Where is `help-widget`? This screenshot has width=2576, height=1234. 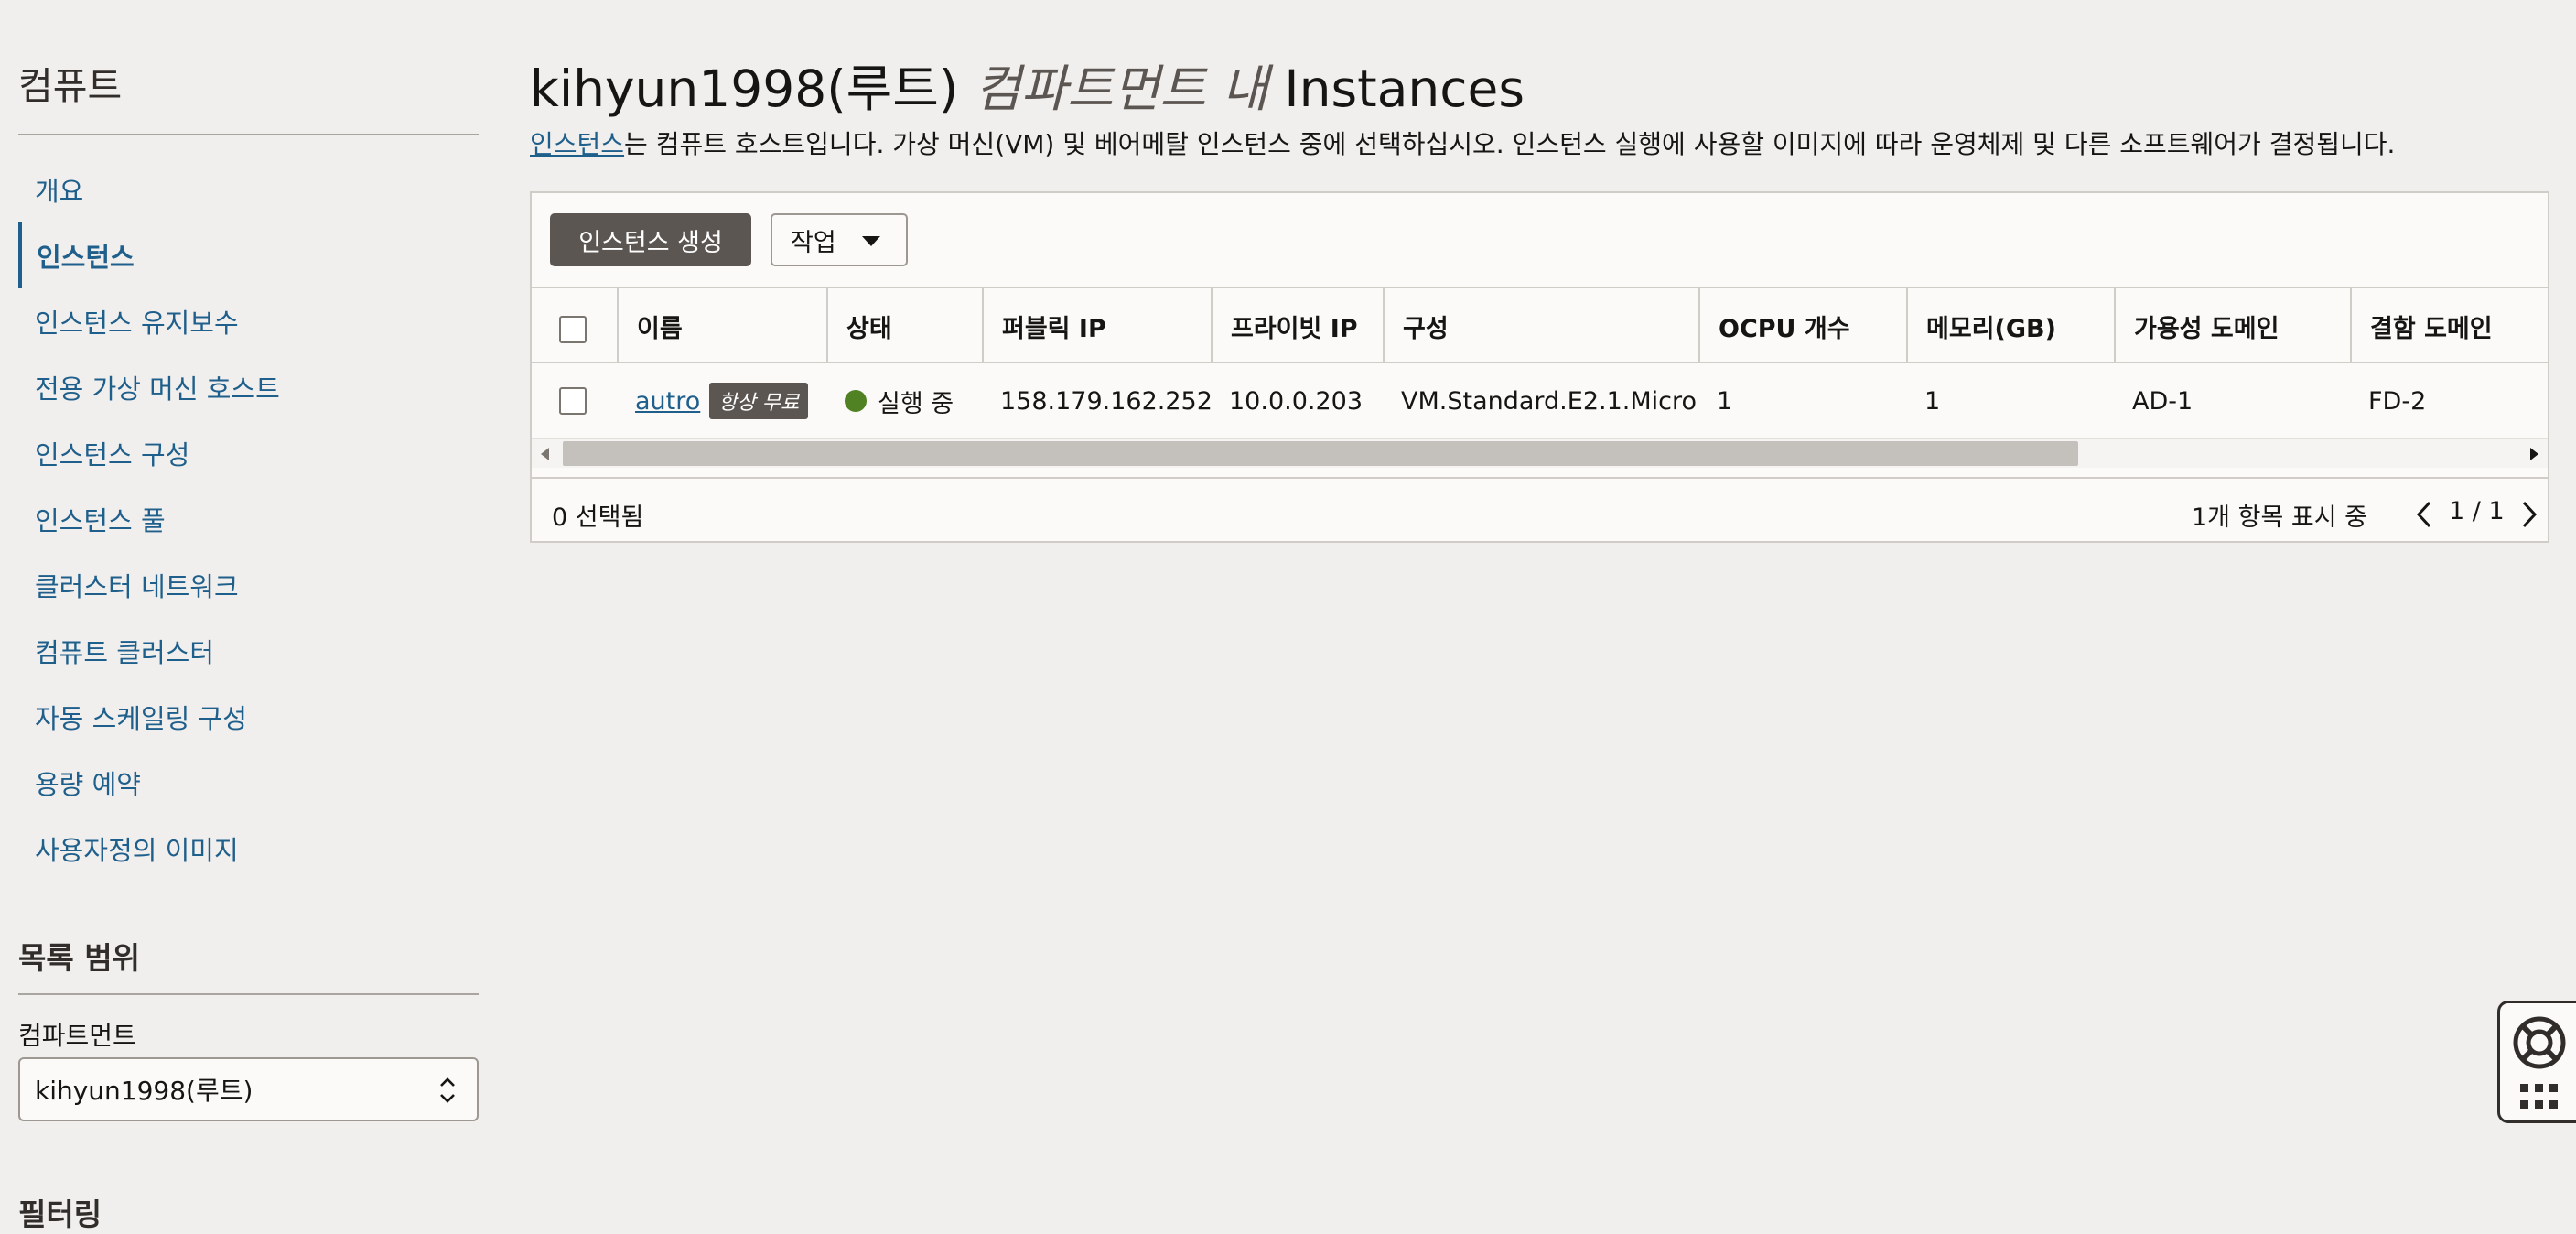
help-widget is located at coordinates (2536, 1062).